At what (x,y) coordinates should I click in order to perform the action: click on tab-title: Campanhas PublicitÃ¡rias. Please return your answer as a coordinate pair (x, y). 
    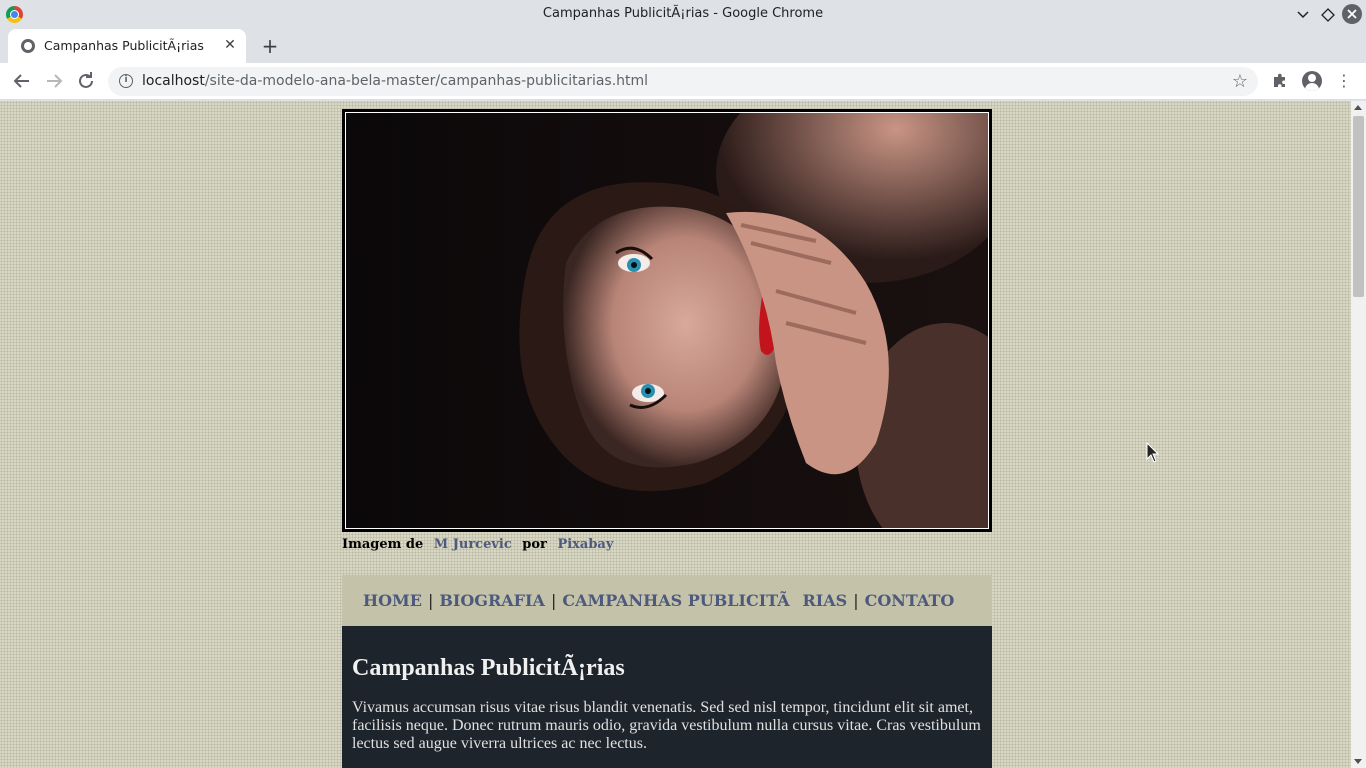
    Looking at the image, I should click on (124, 45).